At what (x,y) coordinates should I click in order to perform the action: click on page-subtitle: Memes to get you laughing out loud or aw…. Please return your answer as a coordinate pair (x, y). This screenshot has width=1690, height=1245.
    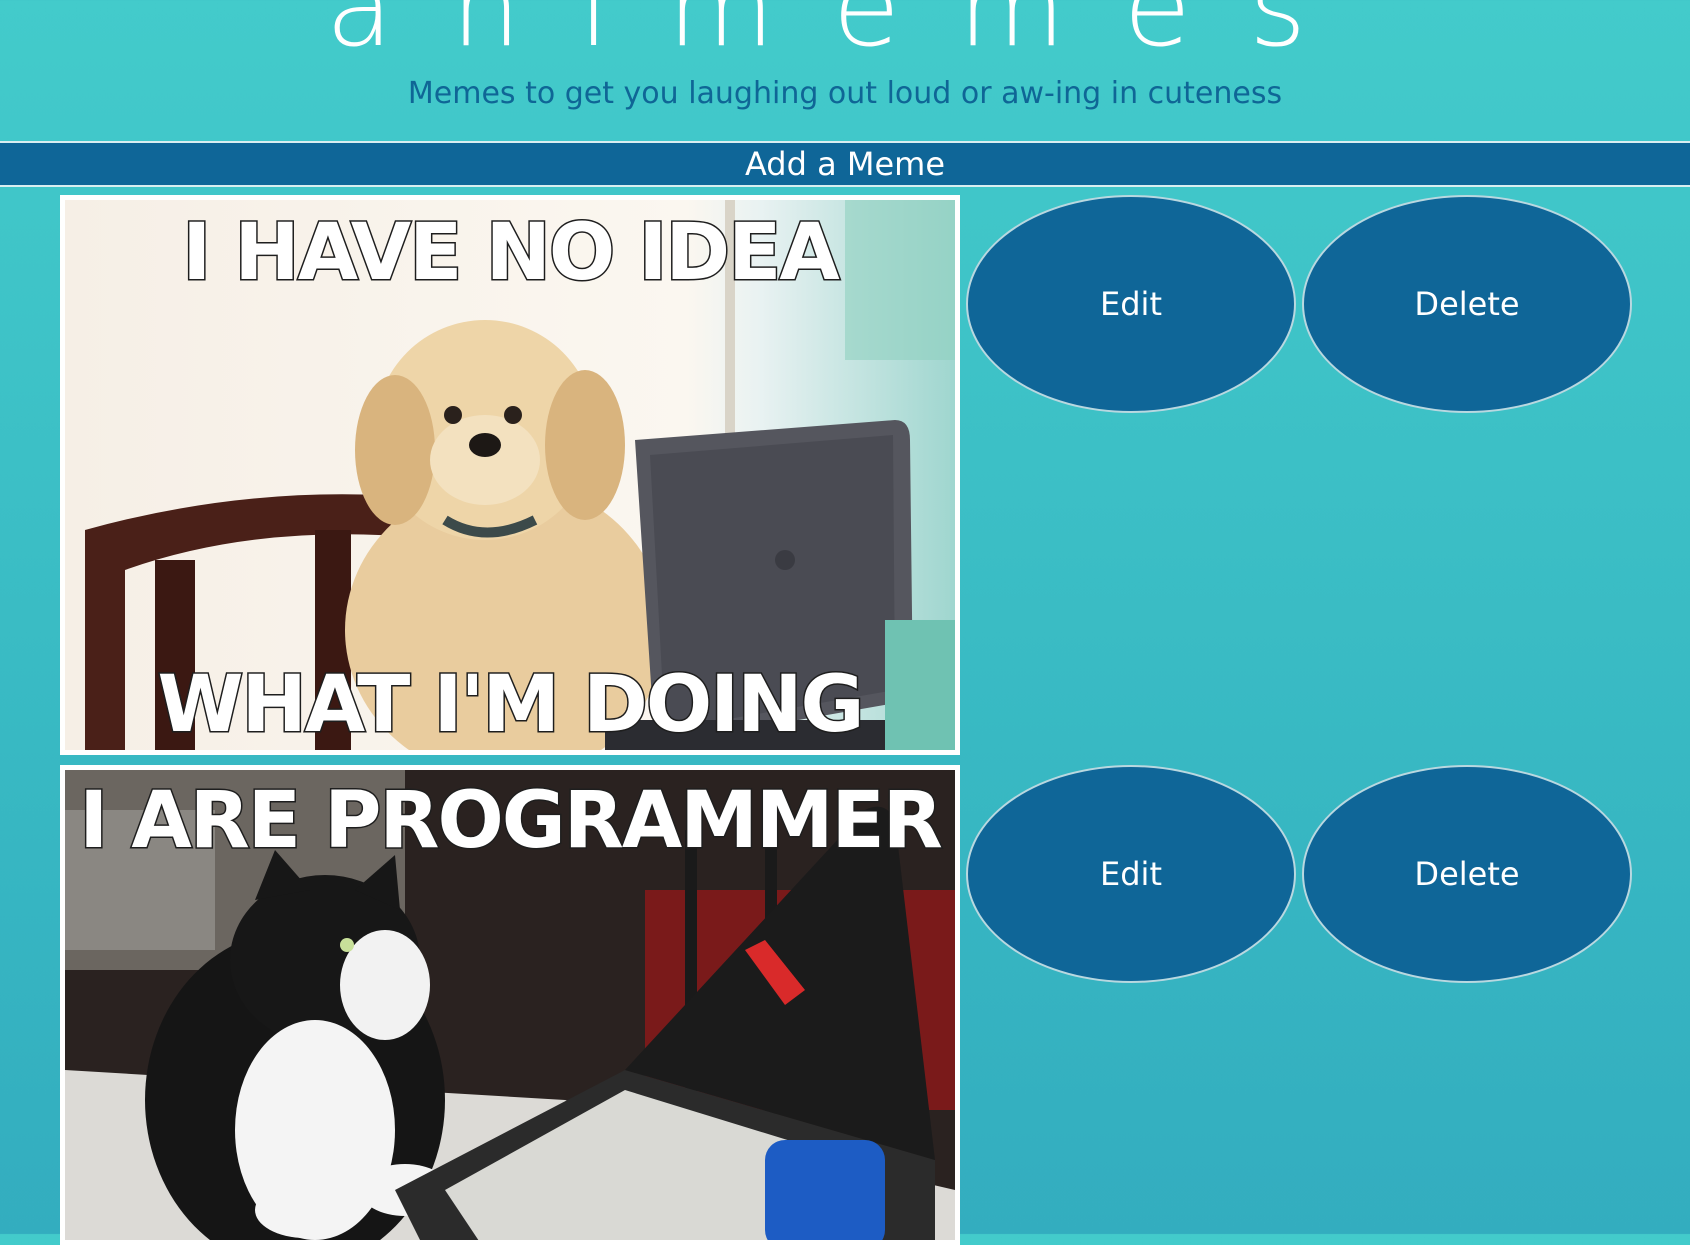
    Looking at the image, I should click on (845, 93).